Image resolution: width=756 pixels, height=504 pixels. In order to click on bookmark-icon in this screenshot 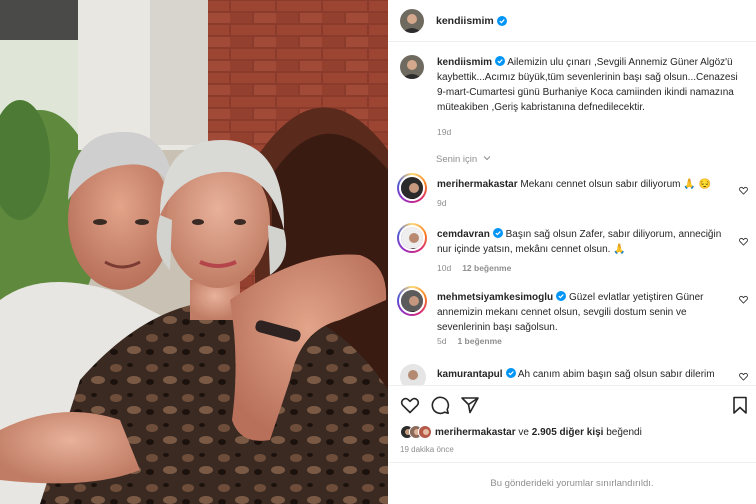, I will do `click(740, 405)`.